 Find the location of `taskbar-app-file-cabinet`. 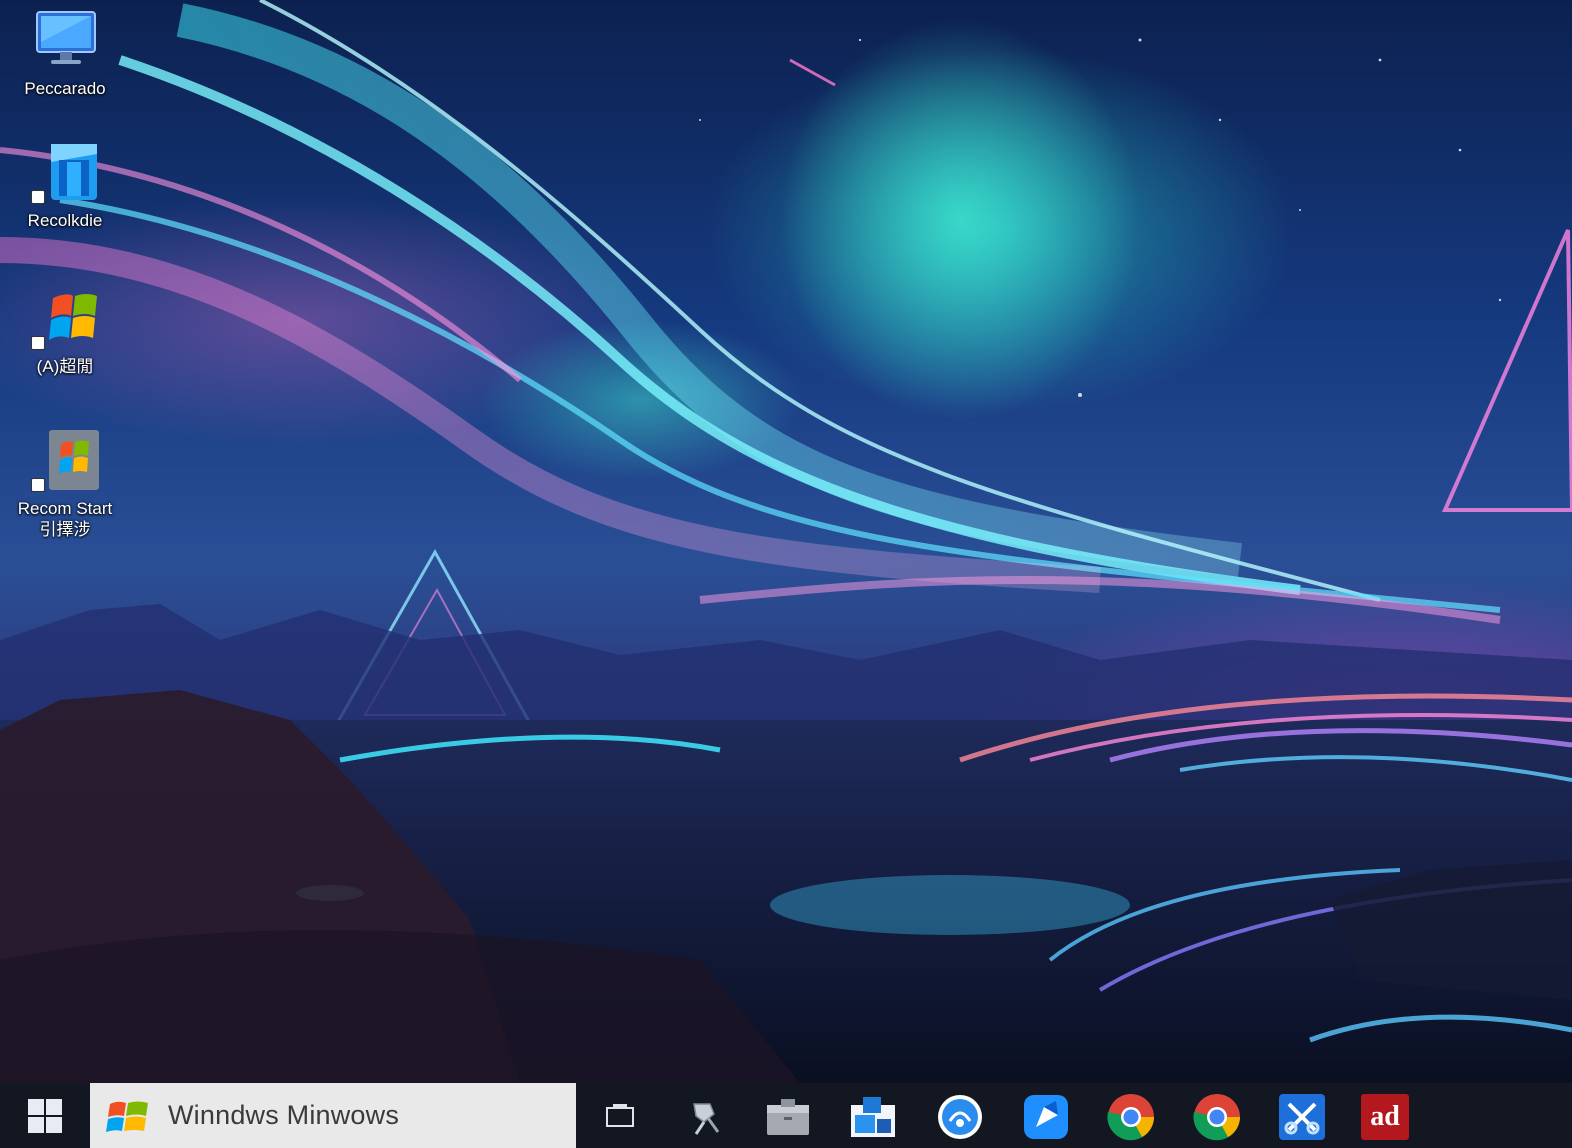

taskbar-app-file-cabinet is located at coordinates (788, 1117).